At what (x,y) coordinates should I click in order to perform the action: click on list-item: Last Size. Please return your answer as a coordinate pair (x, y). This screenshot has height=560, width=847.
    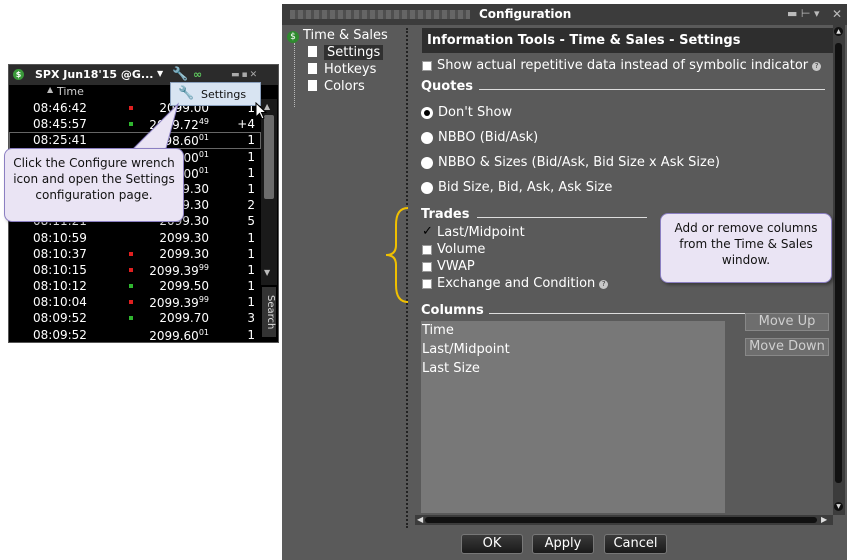
    Looking at the image, I should click on (451, 368).